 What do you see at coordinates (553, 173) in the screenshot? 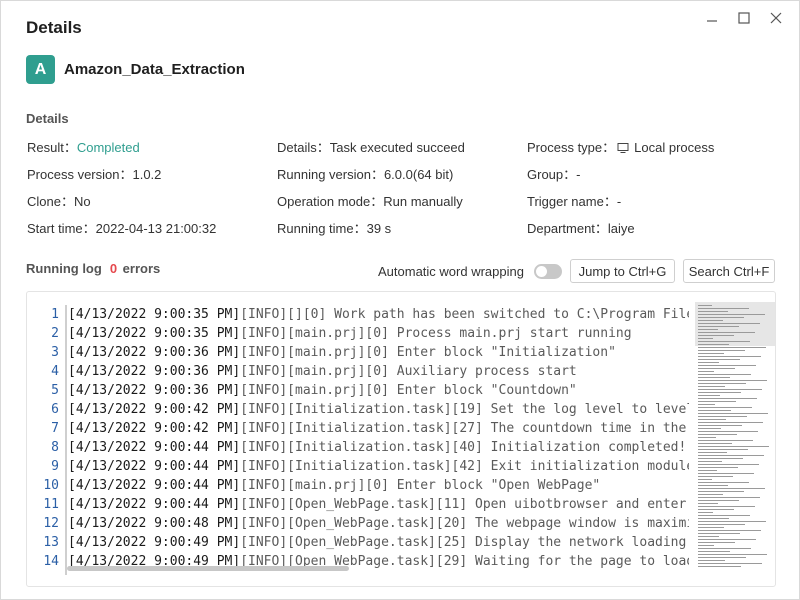
I see `detail-group: Group：-` at bounding box center [553, 173].